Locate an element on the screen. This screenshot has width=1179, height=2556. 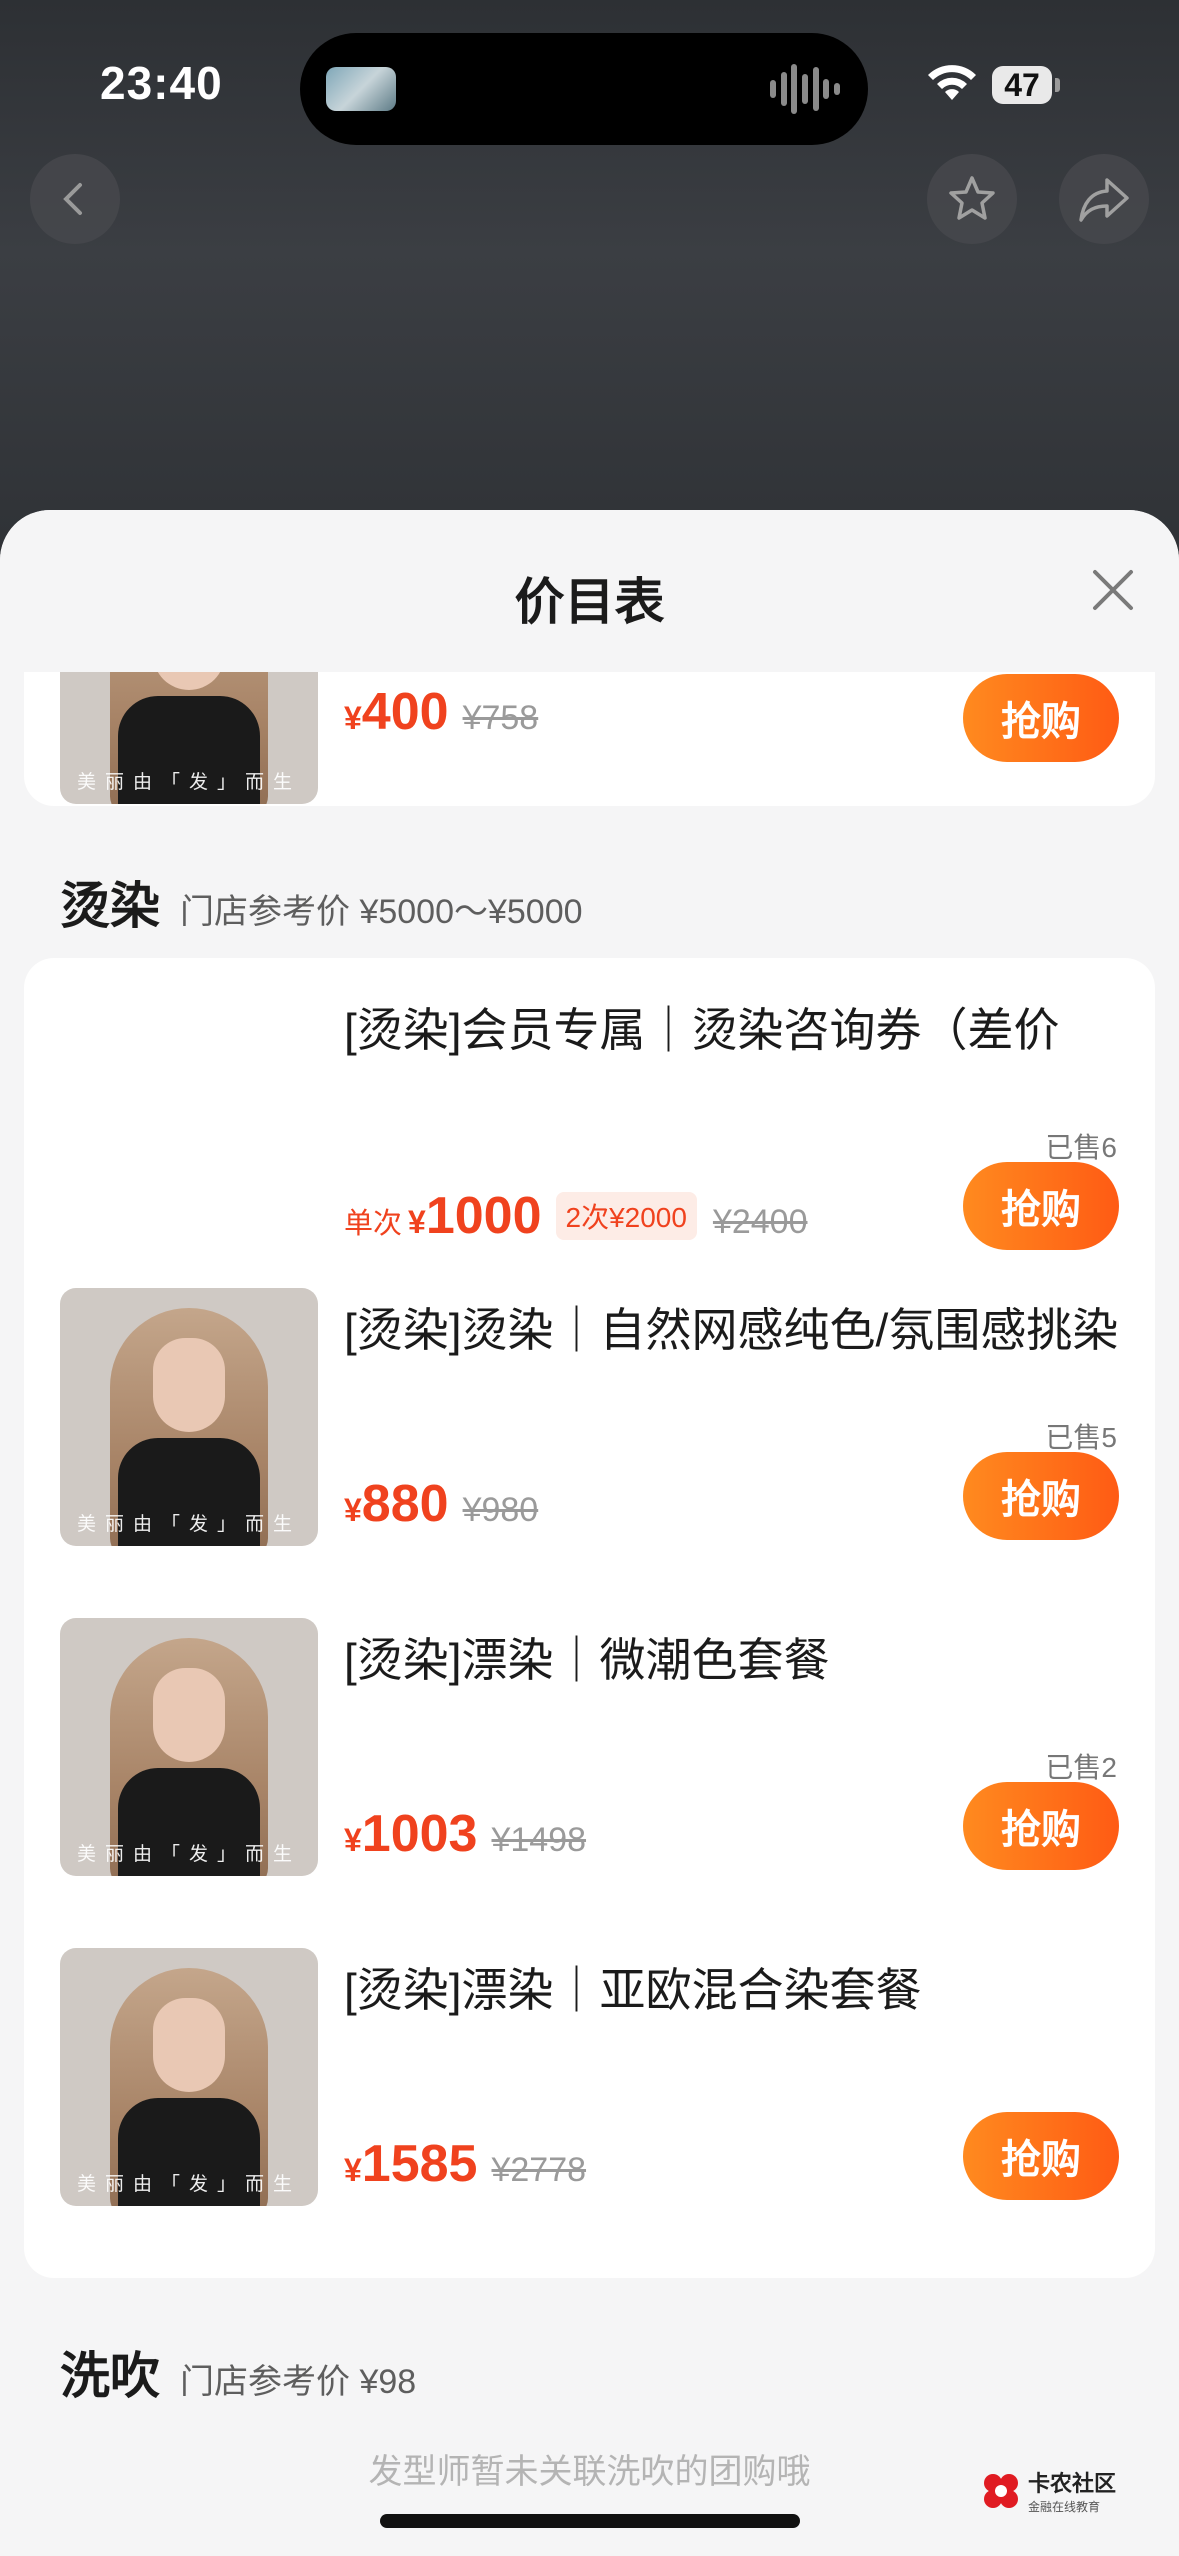
product-title: [烫染]会员专属｜烫染咨询券（差价 is located at coordinates (702, 1030).